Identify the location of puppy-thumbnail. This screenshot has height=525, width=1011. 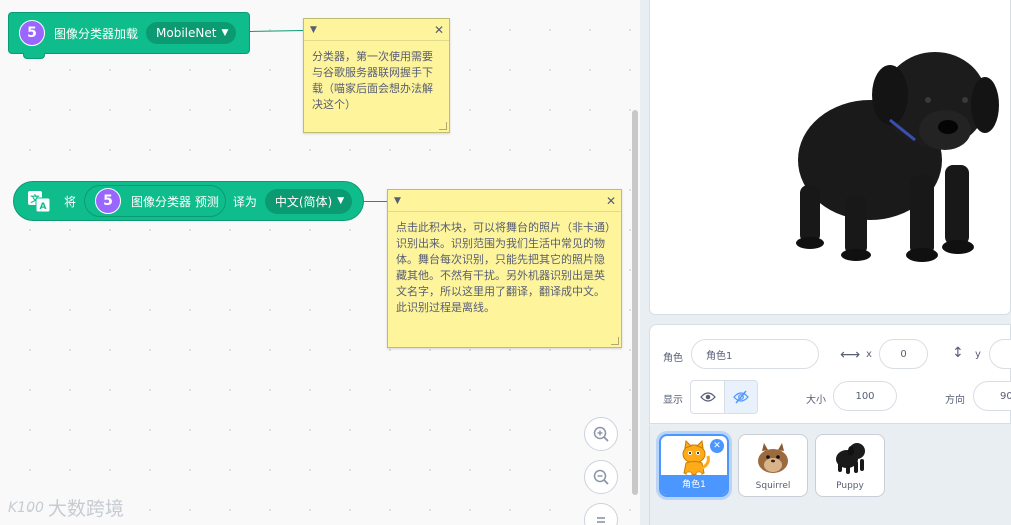
(850, 459).